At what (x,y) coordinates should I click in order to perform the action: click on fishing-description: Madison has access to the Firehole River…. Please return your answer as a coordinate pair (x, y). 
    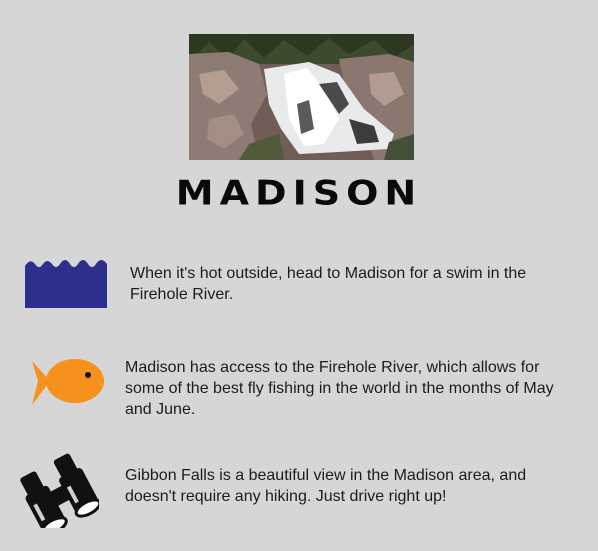
    Looking at the image, I should click on (339, 388).